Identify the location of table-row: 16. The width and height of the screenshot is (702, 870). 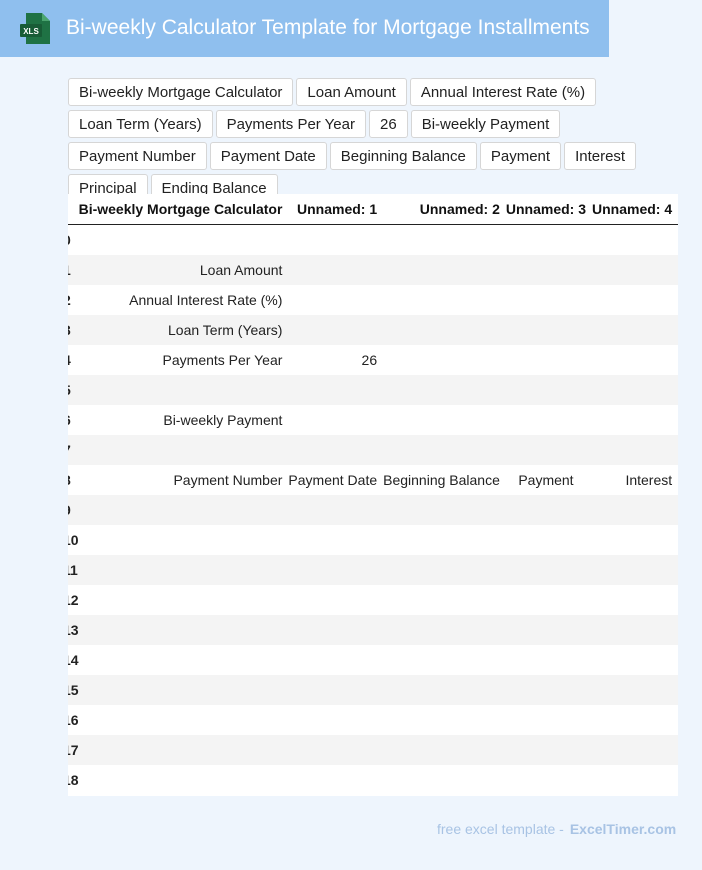
(373, 720).